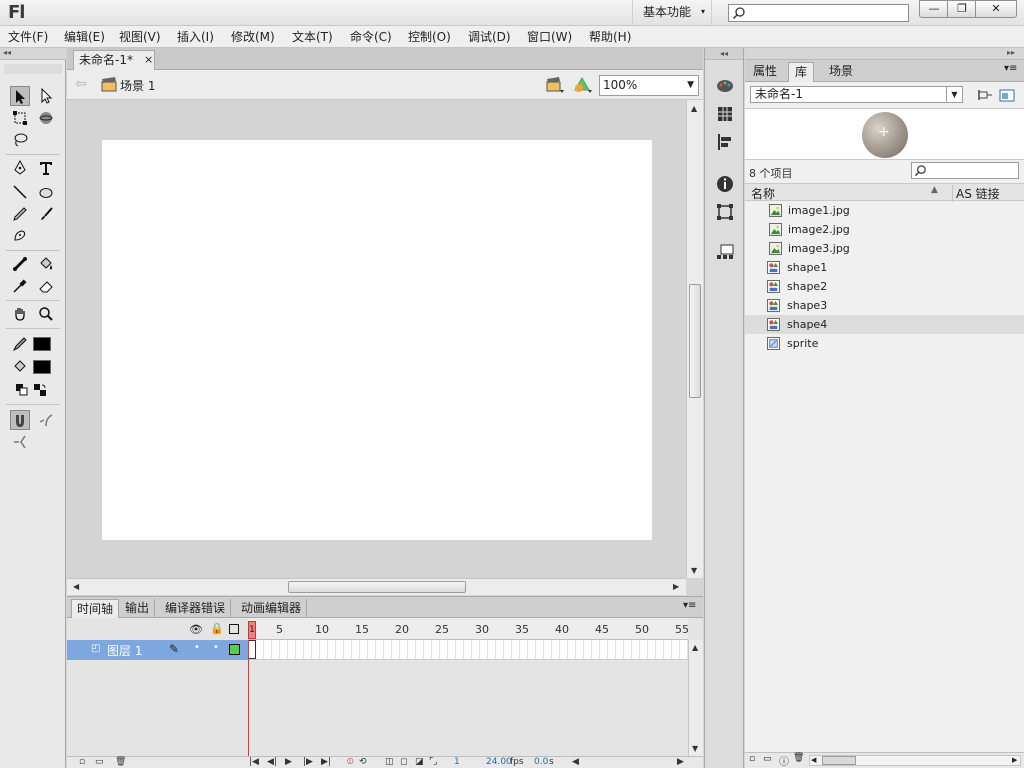  Describe the element at coordinates (46, 214) in the screenshot. I see `brush-tool-icon` at that location.